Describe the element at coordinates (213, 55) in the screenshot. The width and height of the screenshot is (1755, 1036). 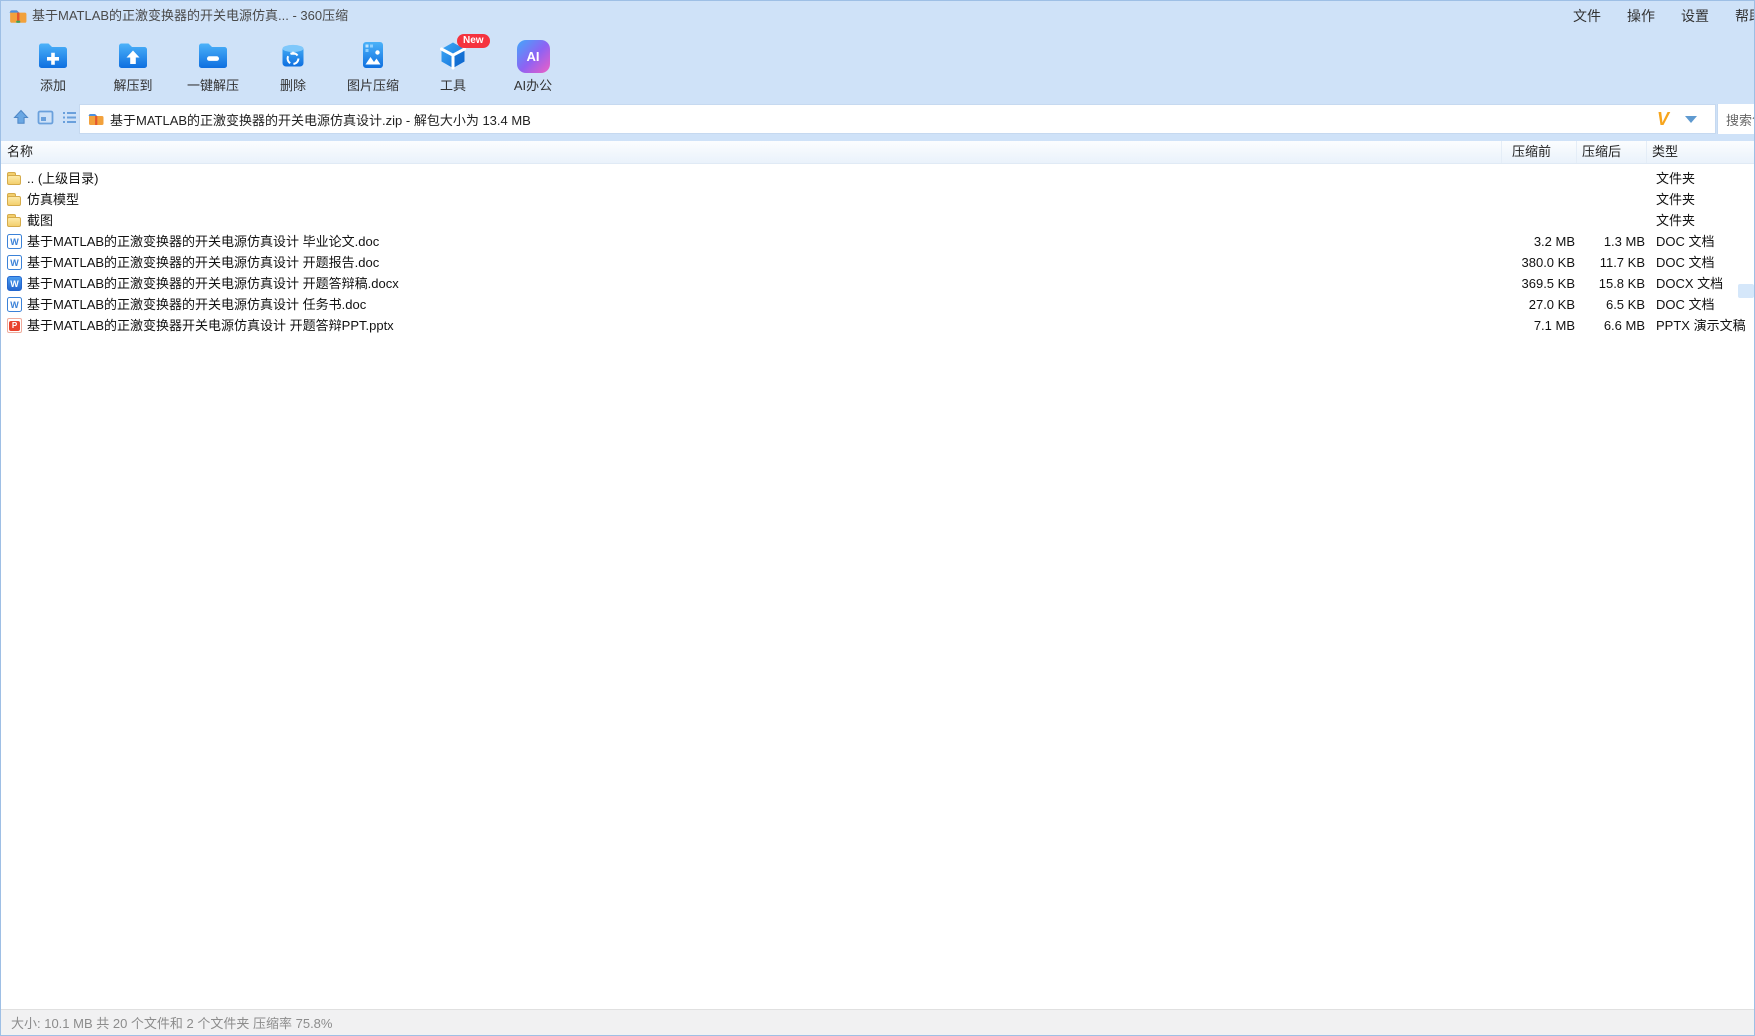
I see `one-click-extract-icon` at that location.